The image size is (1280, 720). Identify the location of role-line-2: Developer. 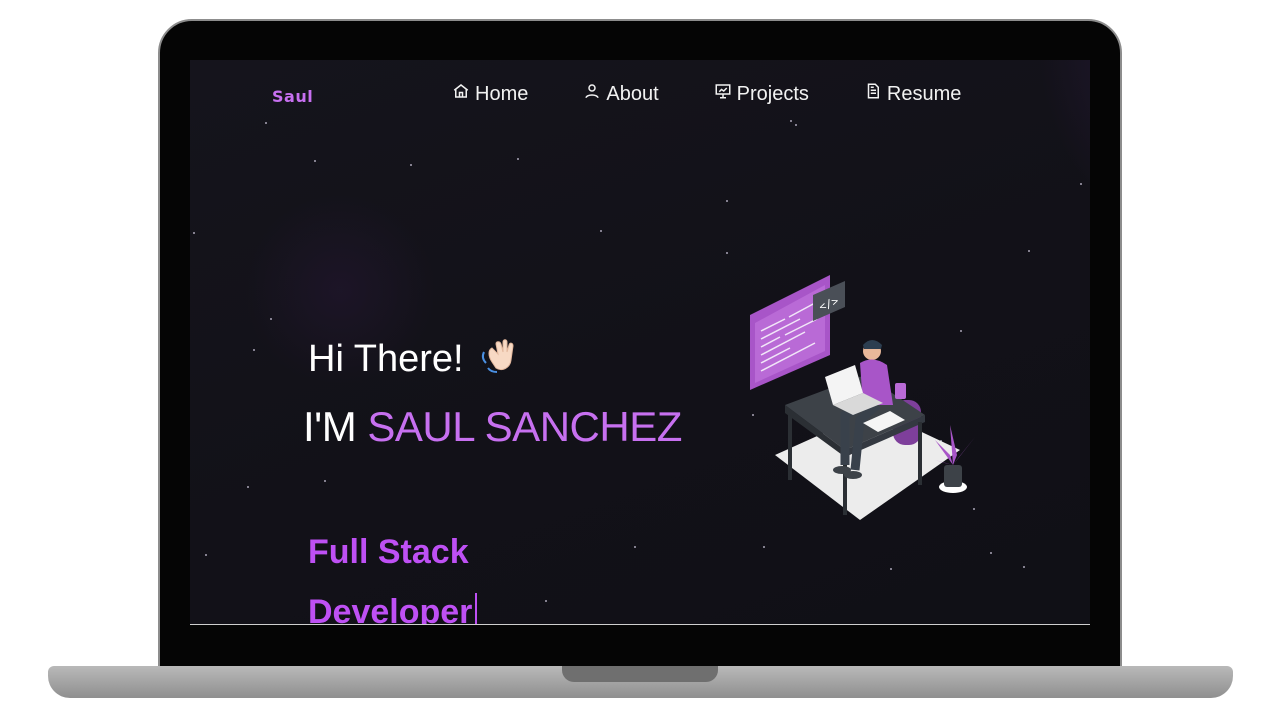
(438, 603).